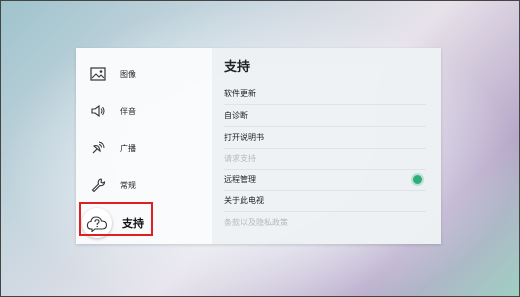  What do you see at coordinates (98, 185) in the screenshot?
I see `wrench-icon` at bounding box center [98, 185].